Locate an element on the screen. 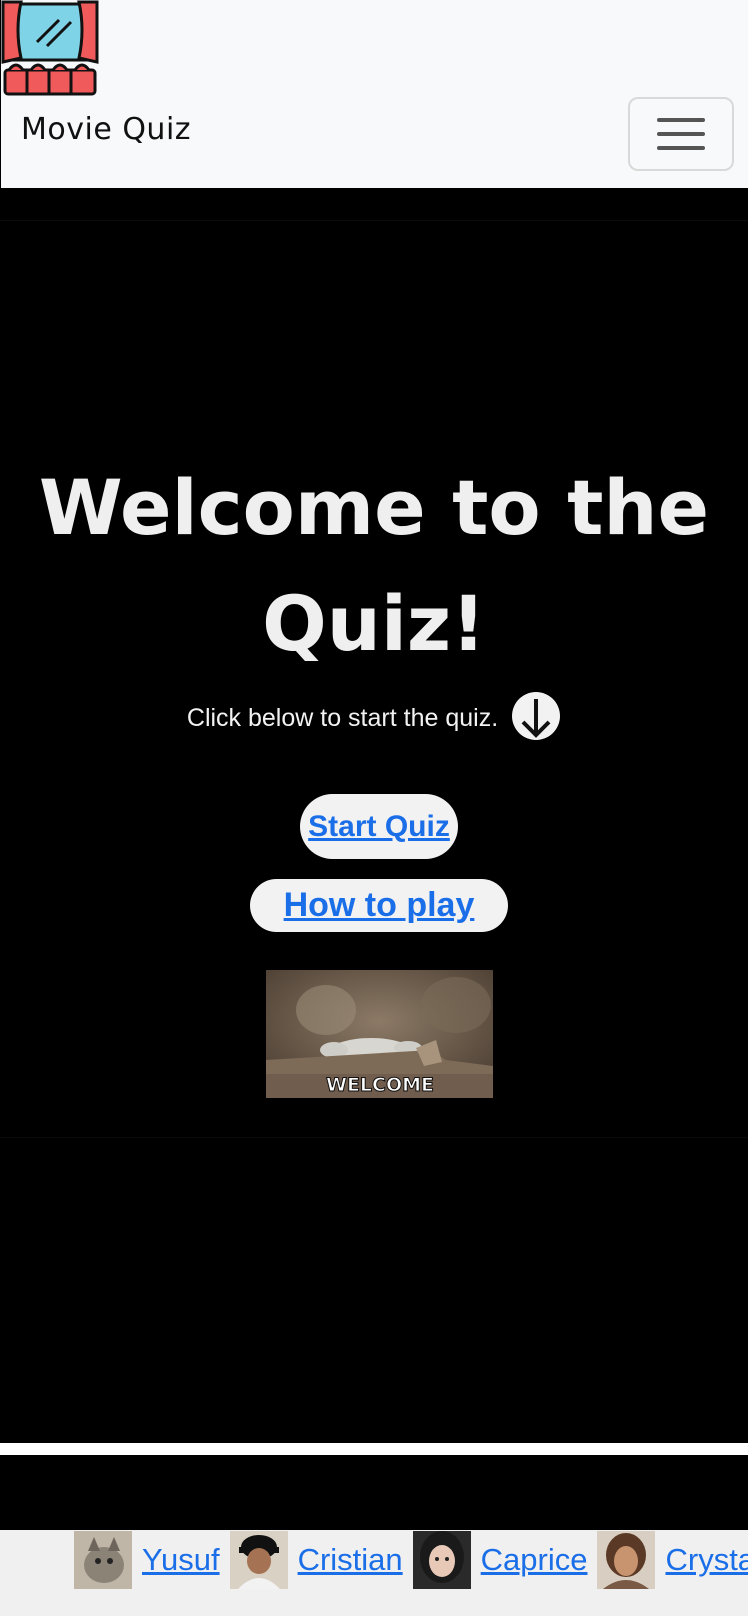 This screenshot has width=748, height=1616. team-member-cristian: Cristian is located at coordinates (316, 1560).